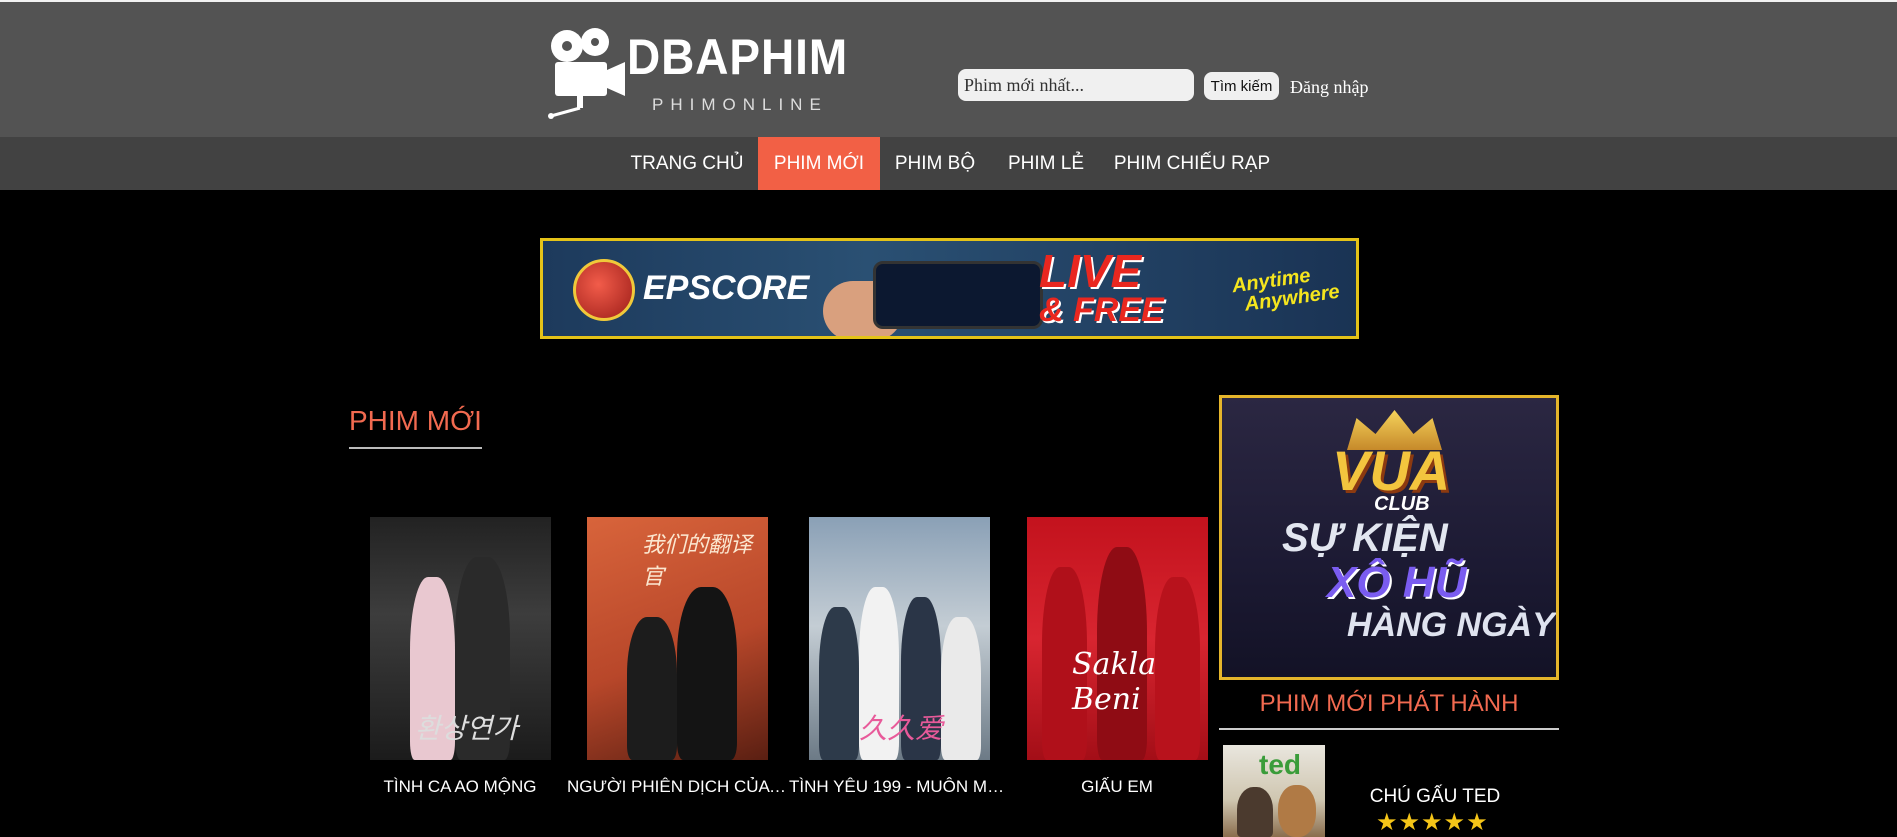 This screenshot has width=1897, height=837. Describe the element at coordinates (819, 163) in the screenshot. I see `nav-item-phim-moi: PHIM MỚI` at that location.